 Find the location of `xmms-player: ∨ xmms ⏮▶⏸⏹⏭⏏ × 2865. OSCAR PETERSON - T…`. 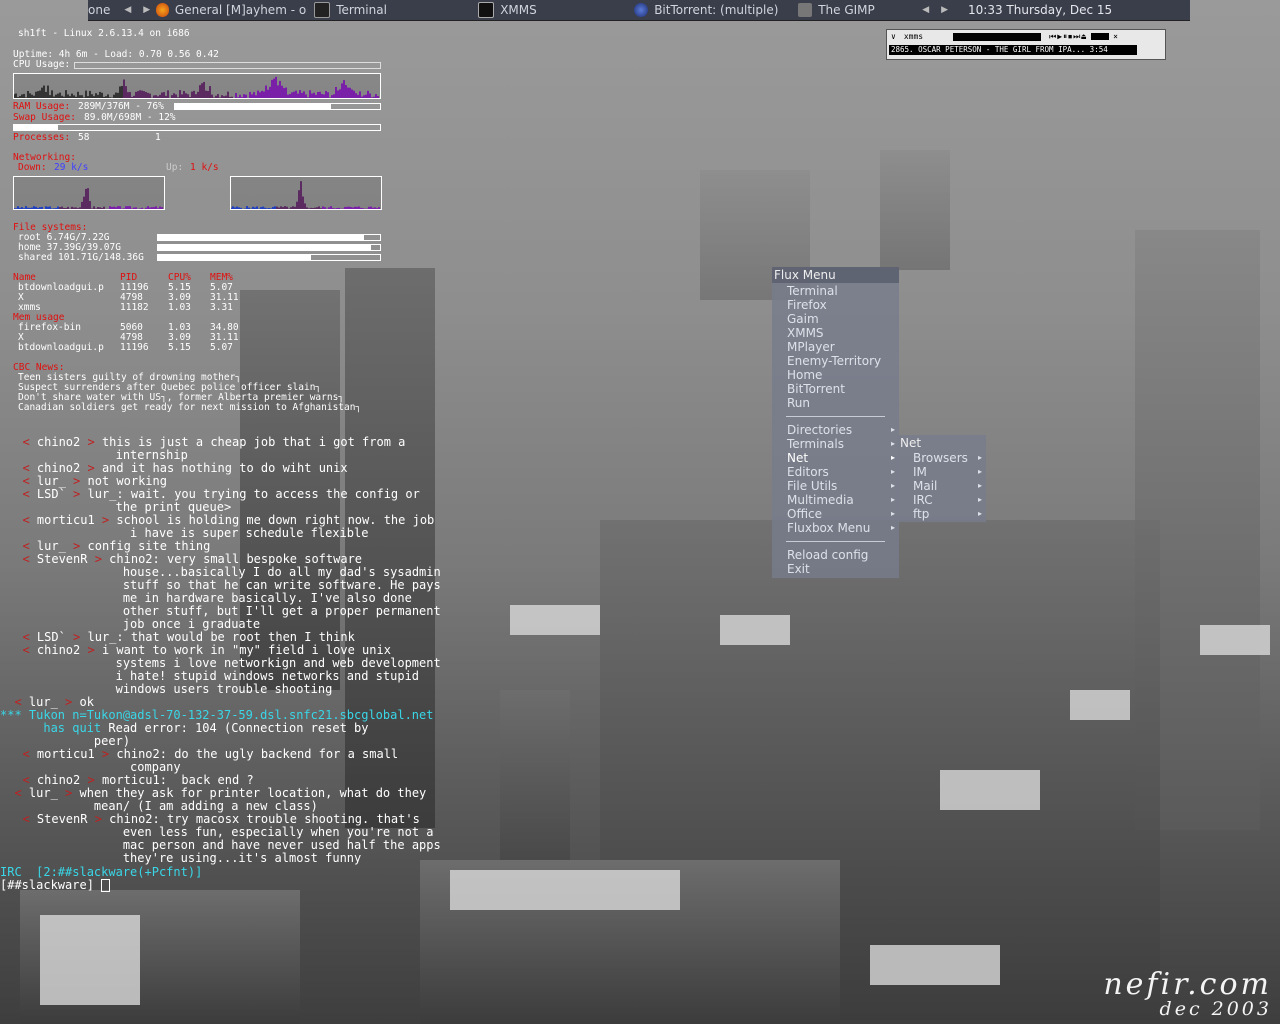

xmms-player: ∨ xmms ⏮▶⏸⏹⏭⏏ × 2865. OSCAR PETERSON - T… is located at coordinates (1026, 44).